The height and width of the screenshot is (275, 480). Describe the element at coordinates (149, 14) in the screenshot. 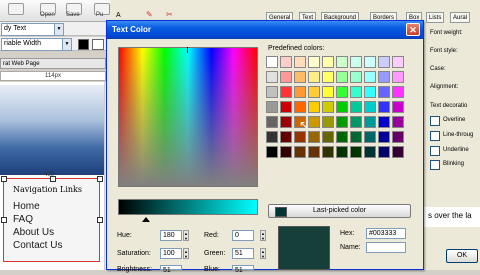

I see `edit-icon: ✎` at that location.